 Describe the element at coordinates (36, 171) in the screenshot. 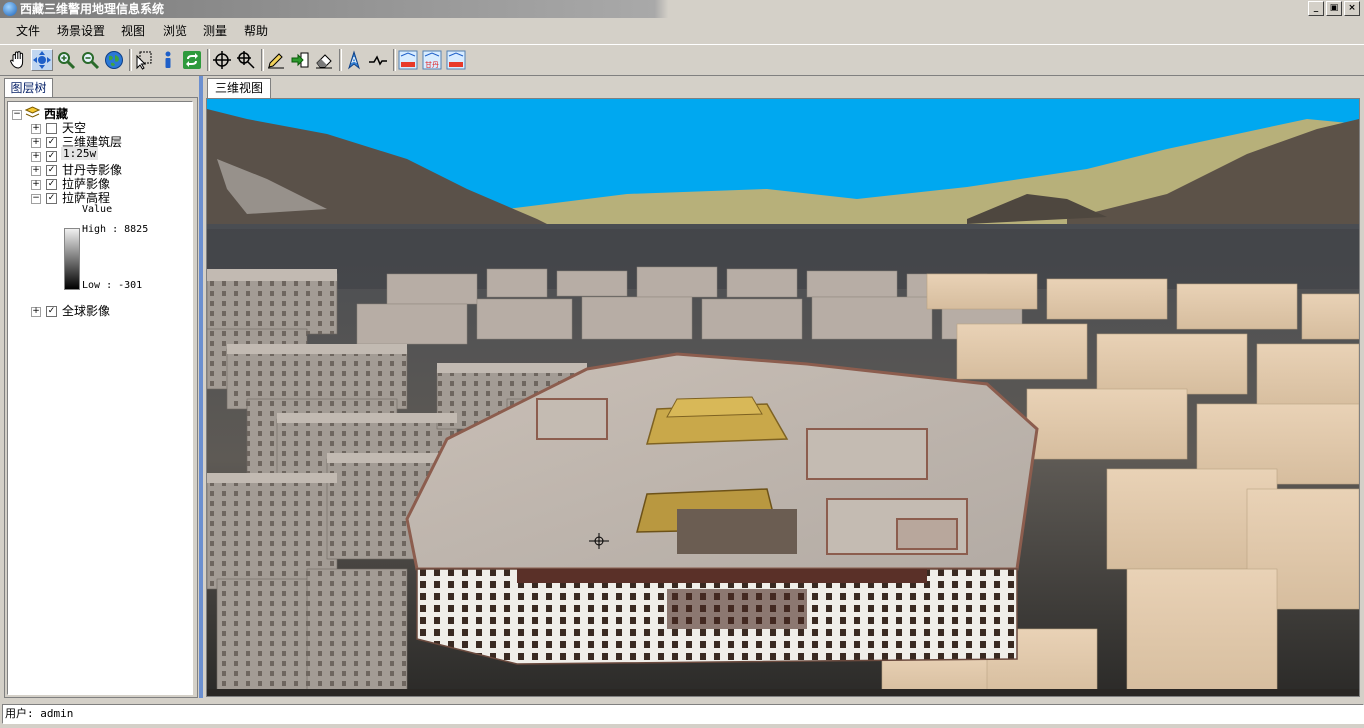

I see `expand-ganden-icon: +` at that location.